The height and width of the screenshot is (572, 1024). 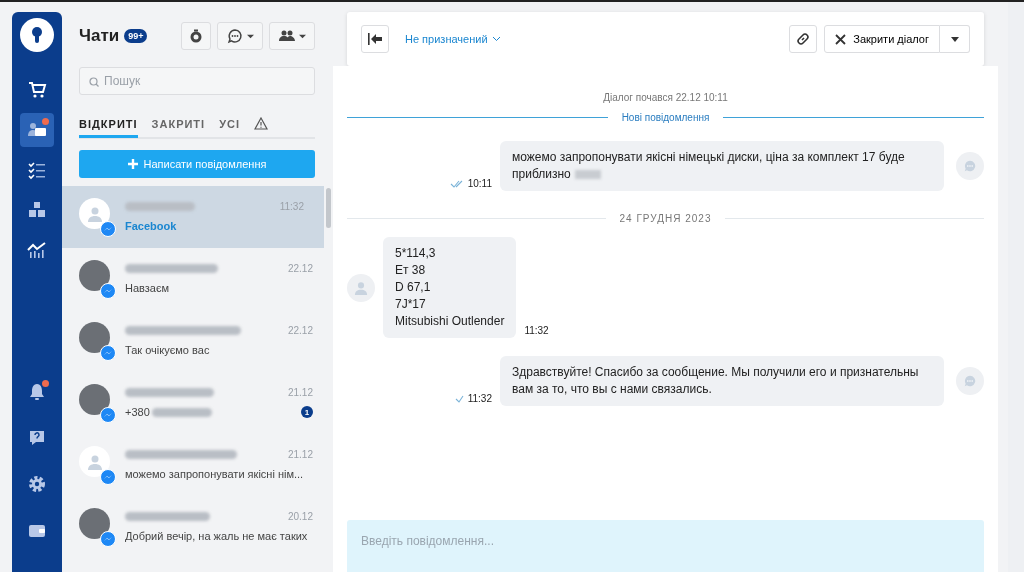 What do you see at coordinates (328, 208) in the screenshot?
I see `scrollbar` at bounding box center [328, 208].